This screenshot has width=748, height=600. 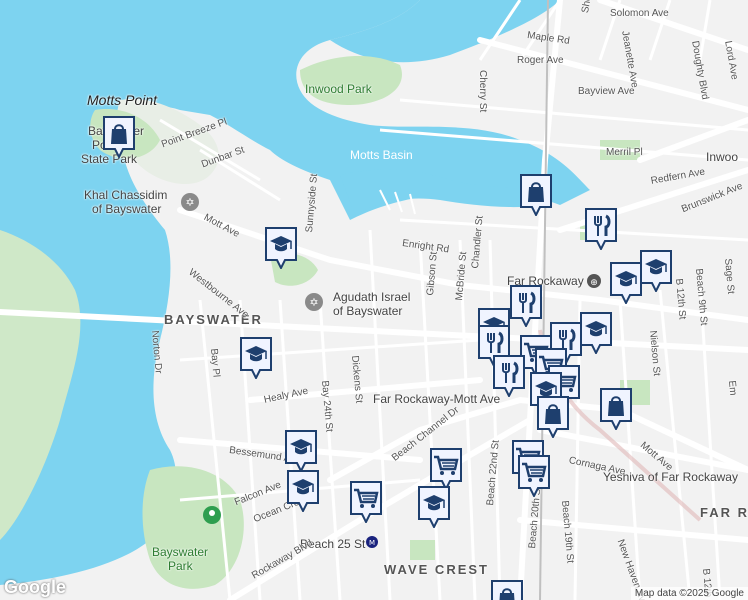 I want to click on place-label: Inwood Park, so click(x=338, y=89).